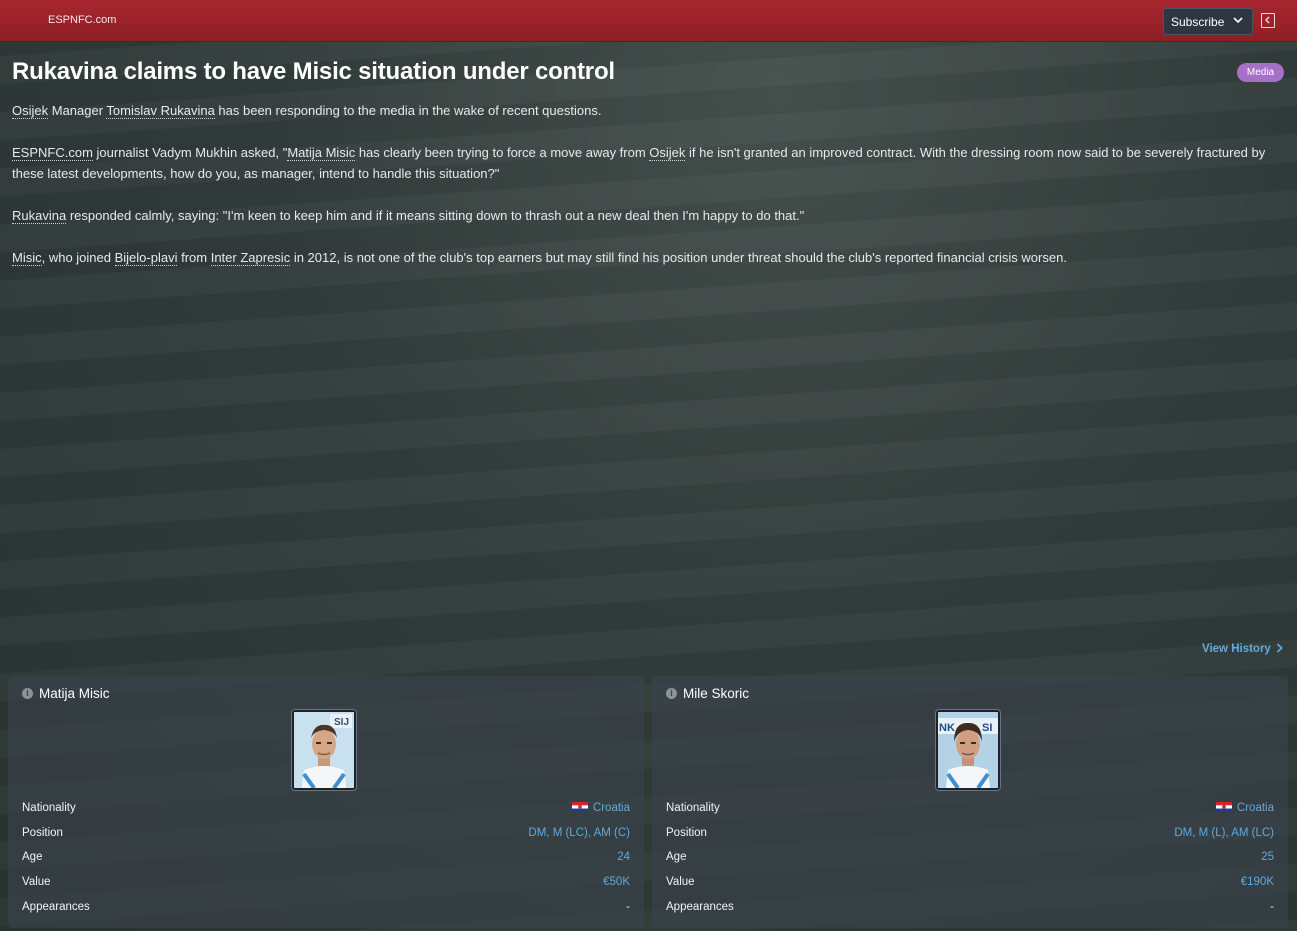 This screenshot has height=931, width=1297. Describe the element at coordinates (52, 153) in the screenshot. I see `source-link: ESPNFC.com` at that location.